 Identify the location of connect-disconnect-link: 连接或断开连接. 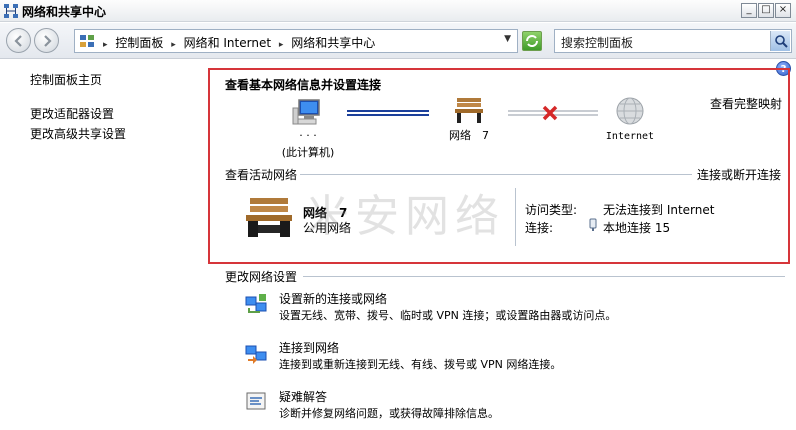
(739, 174).